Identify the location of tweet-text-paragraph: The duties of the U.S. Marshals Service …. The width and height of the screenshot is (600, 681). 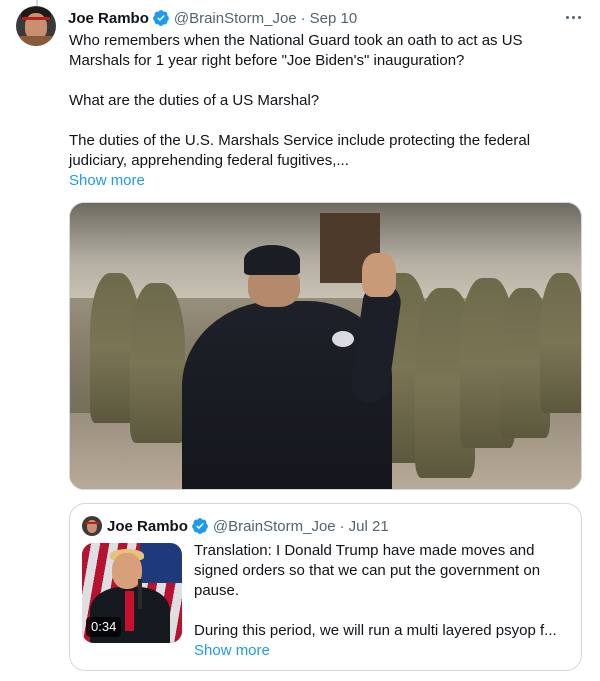
(300, 150).